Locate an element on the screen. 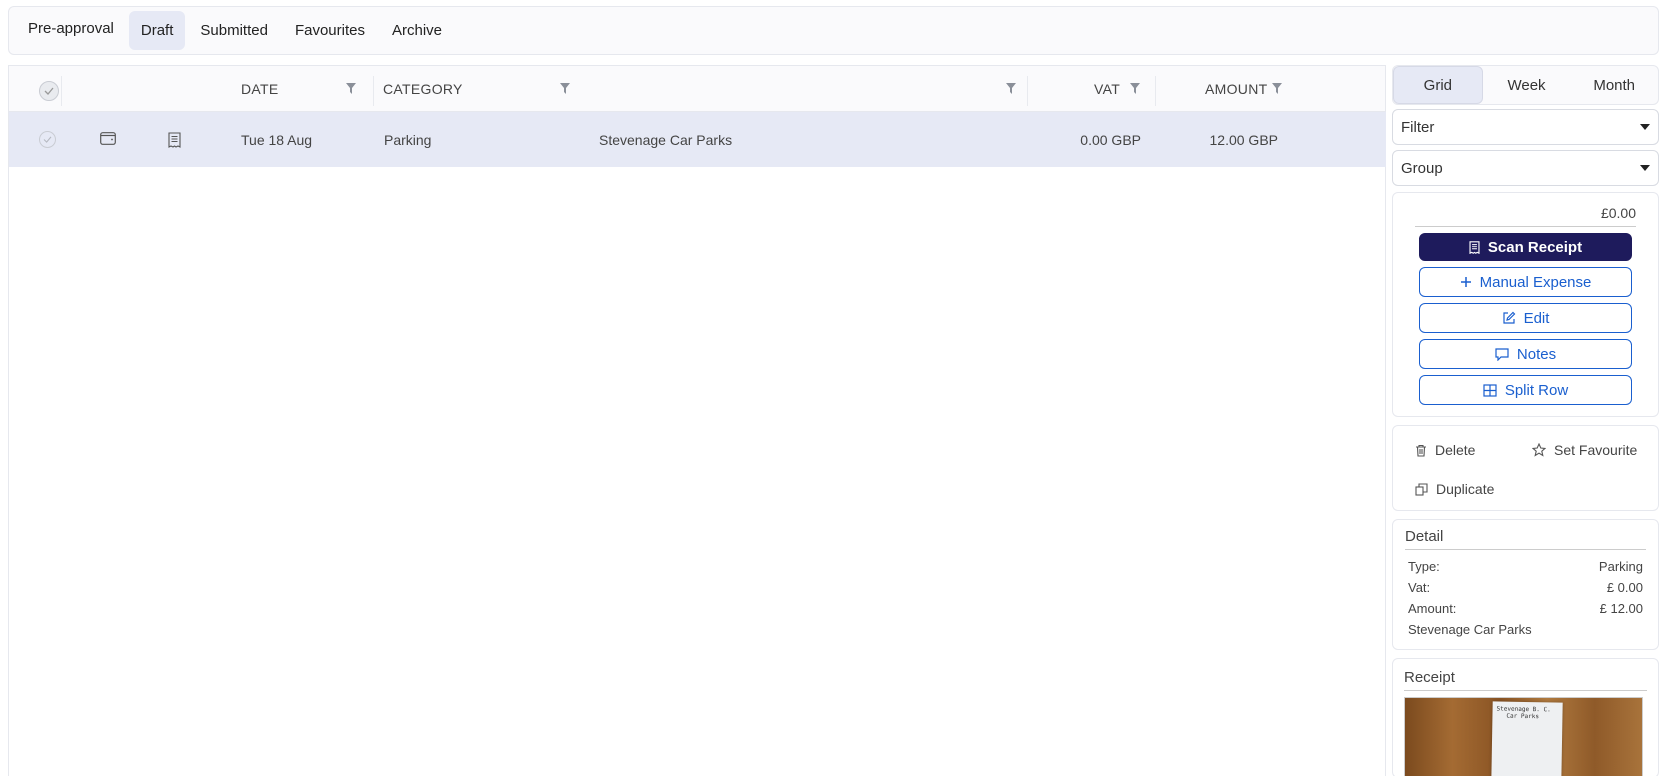  tab-month: Month is located at coordinates (1614, 85).